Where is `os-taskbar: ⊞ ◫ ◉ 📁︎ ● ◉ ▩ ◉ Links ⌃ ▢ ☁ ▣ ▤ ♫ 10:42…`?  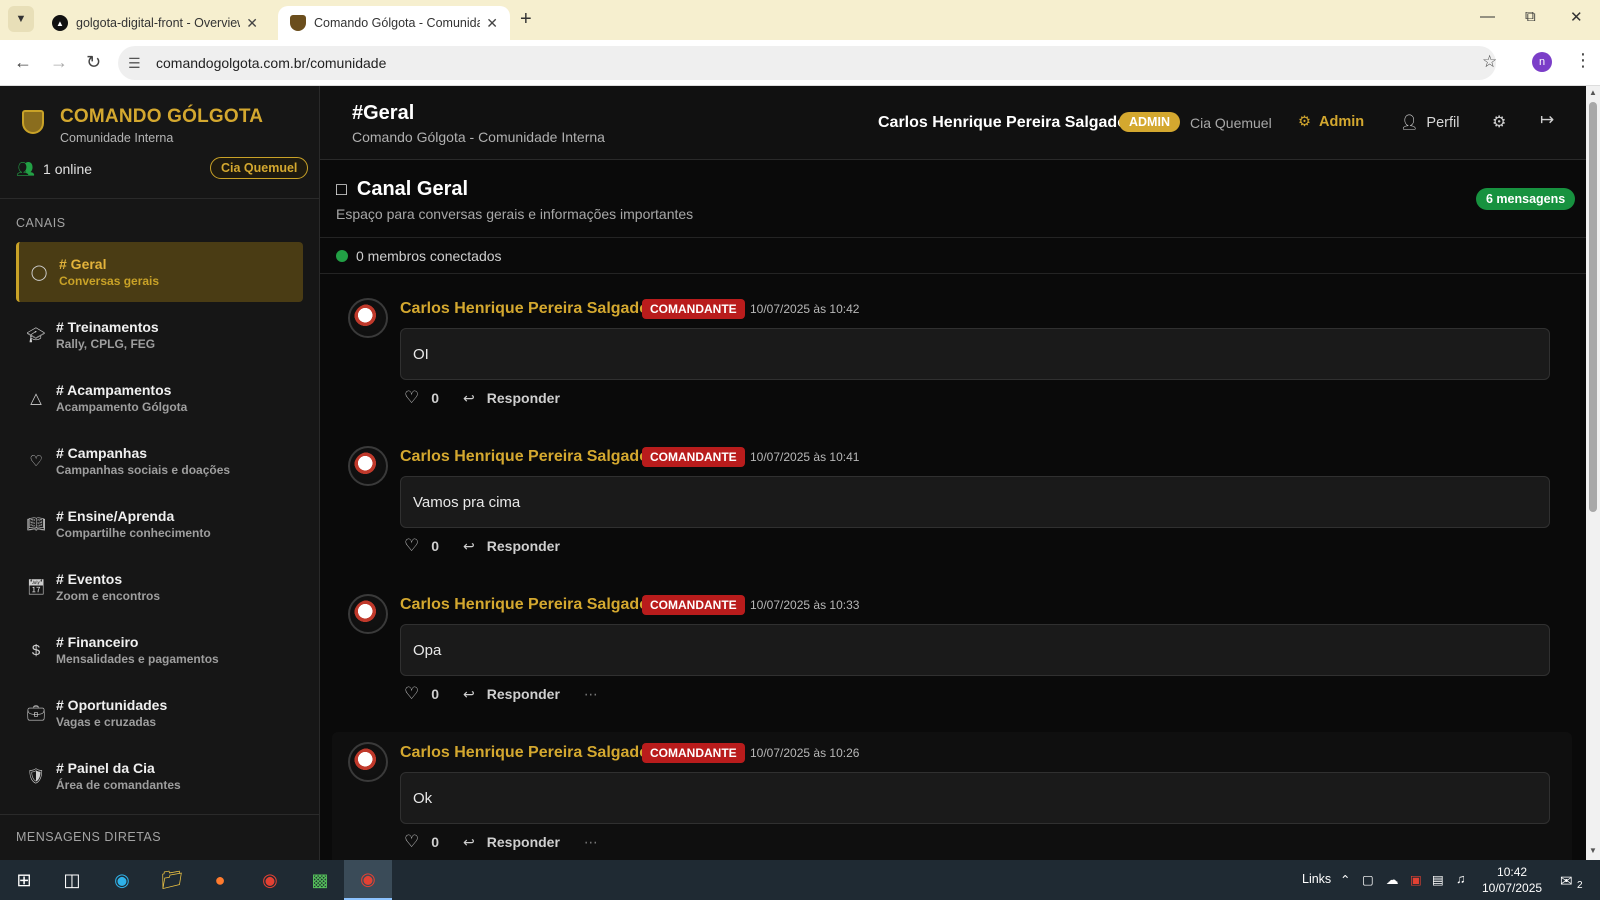 os-taskbar: ⊞ ◫ ◉ 📁︎ ● ◉ ▩ ◉ Links ⌃ ▢ ☁ ▣ ▤ ♫ 10:42… is located at coordinates (800, 880).